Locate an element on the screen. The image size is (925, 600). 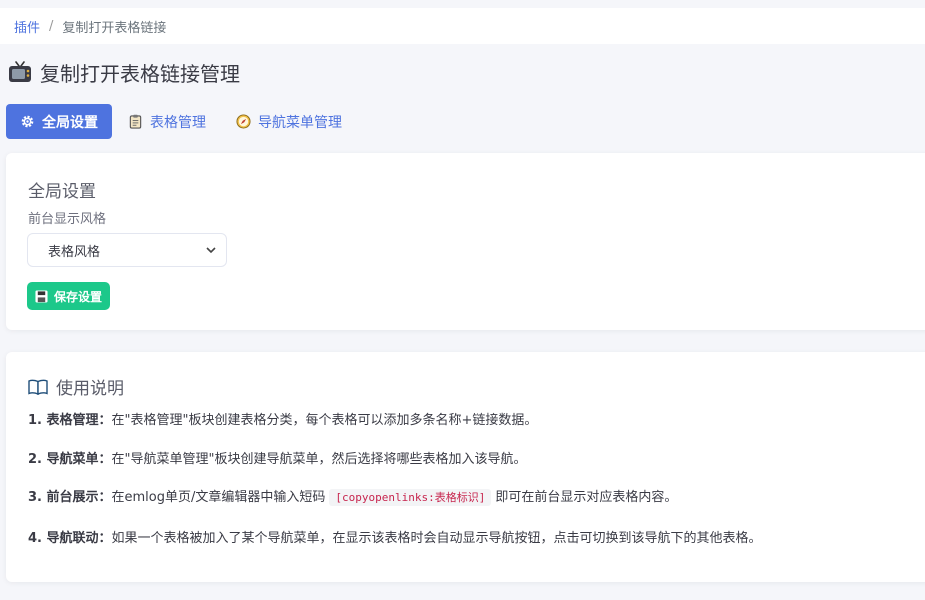
usage-title-text: 使用说明 is located at coordinates (90, 389).